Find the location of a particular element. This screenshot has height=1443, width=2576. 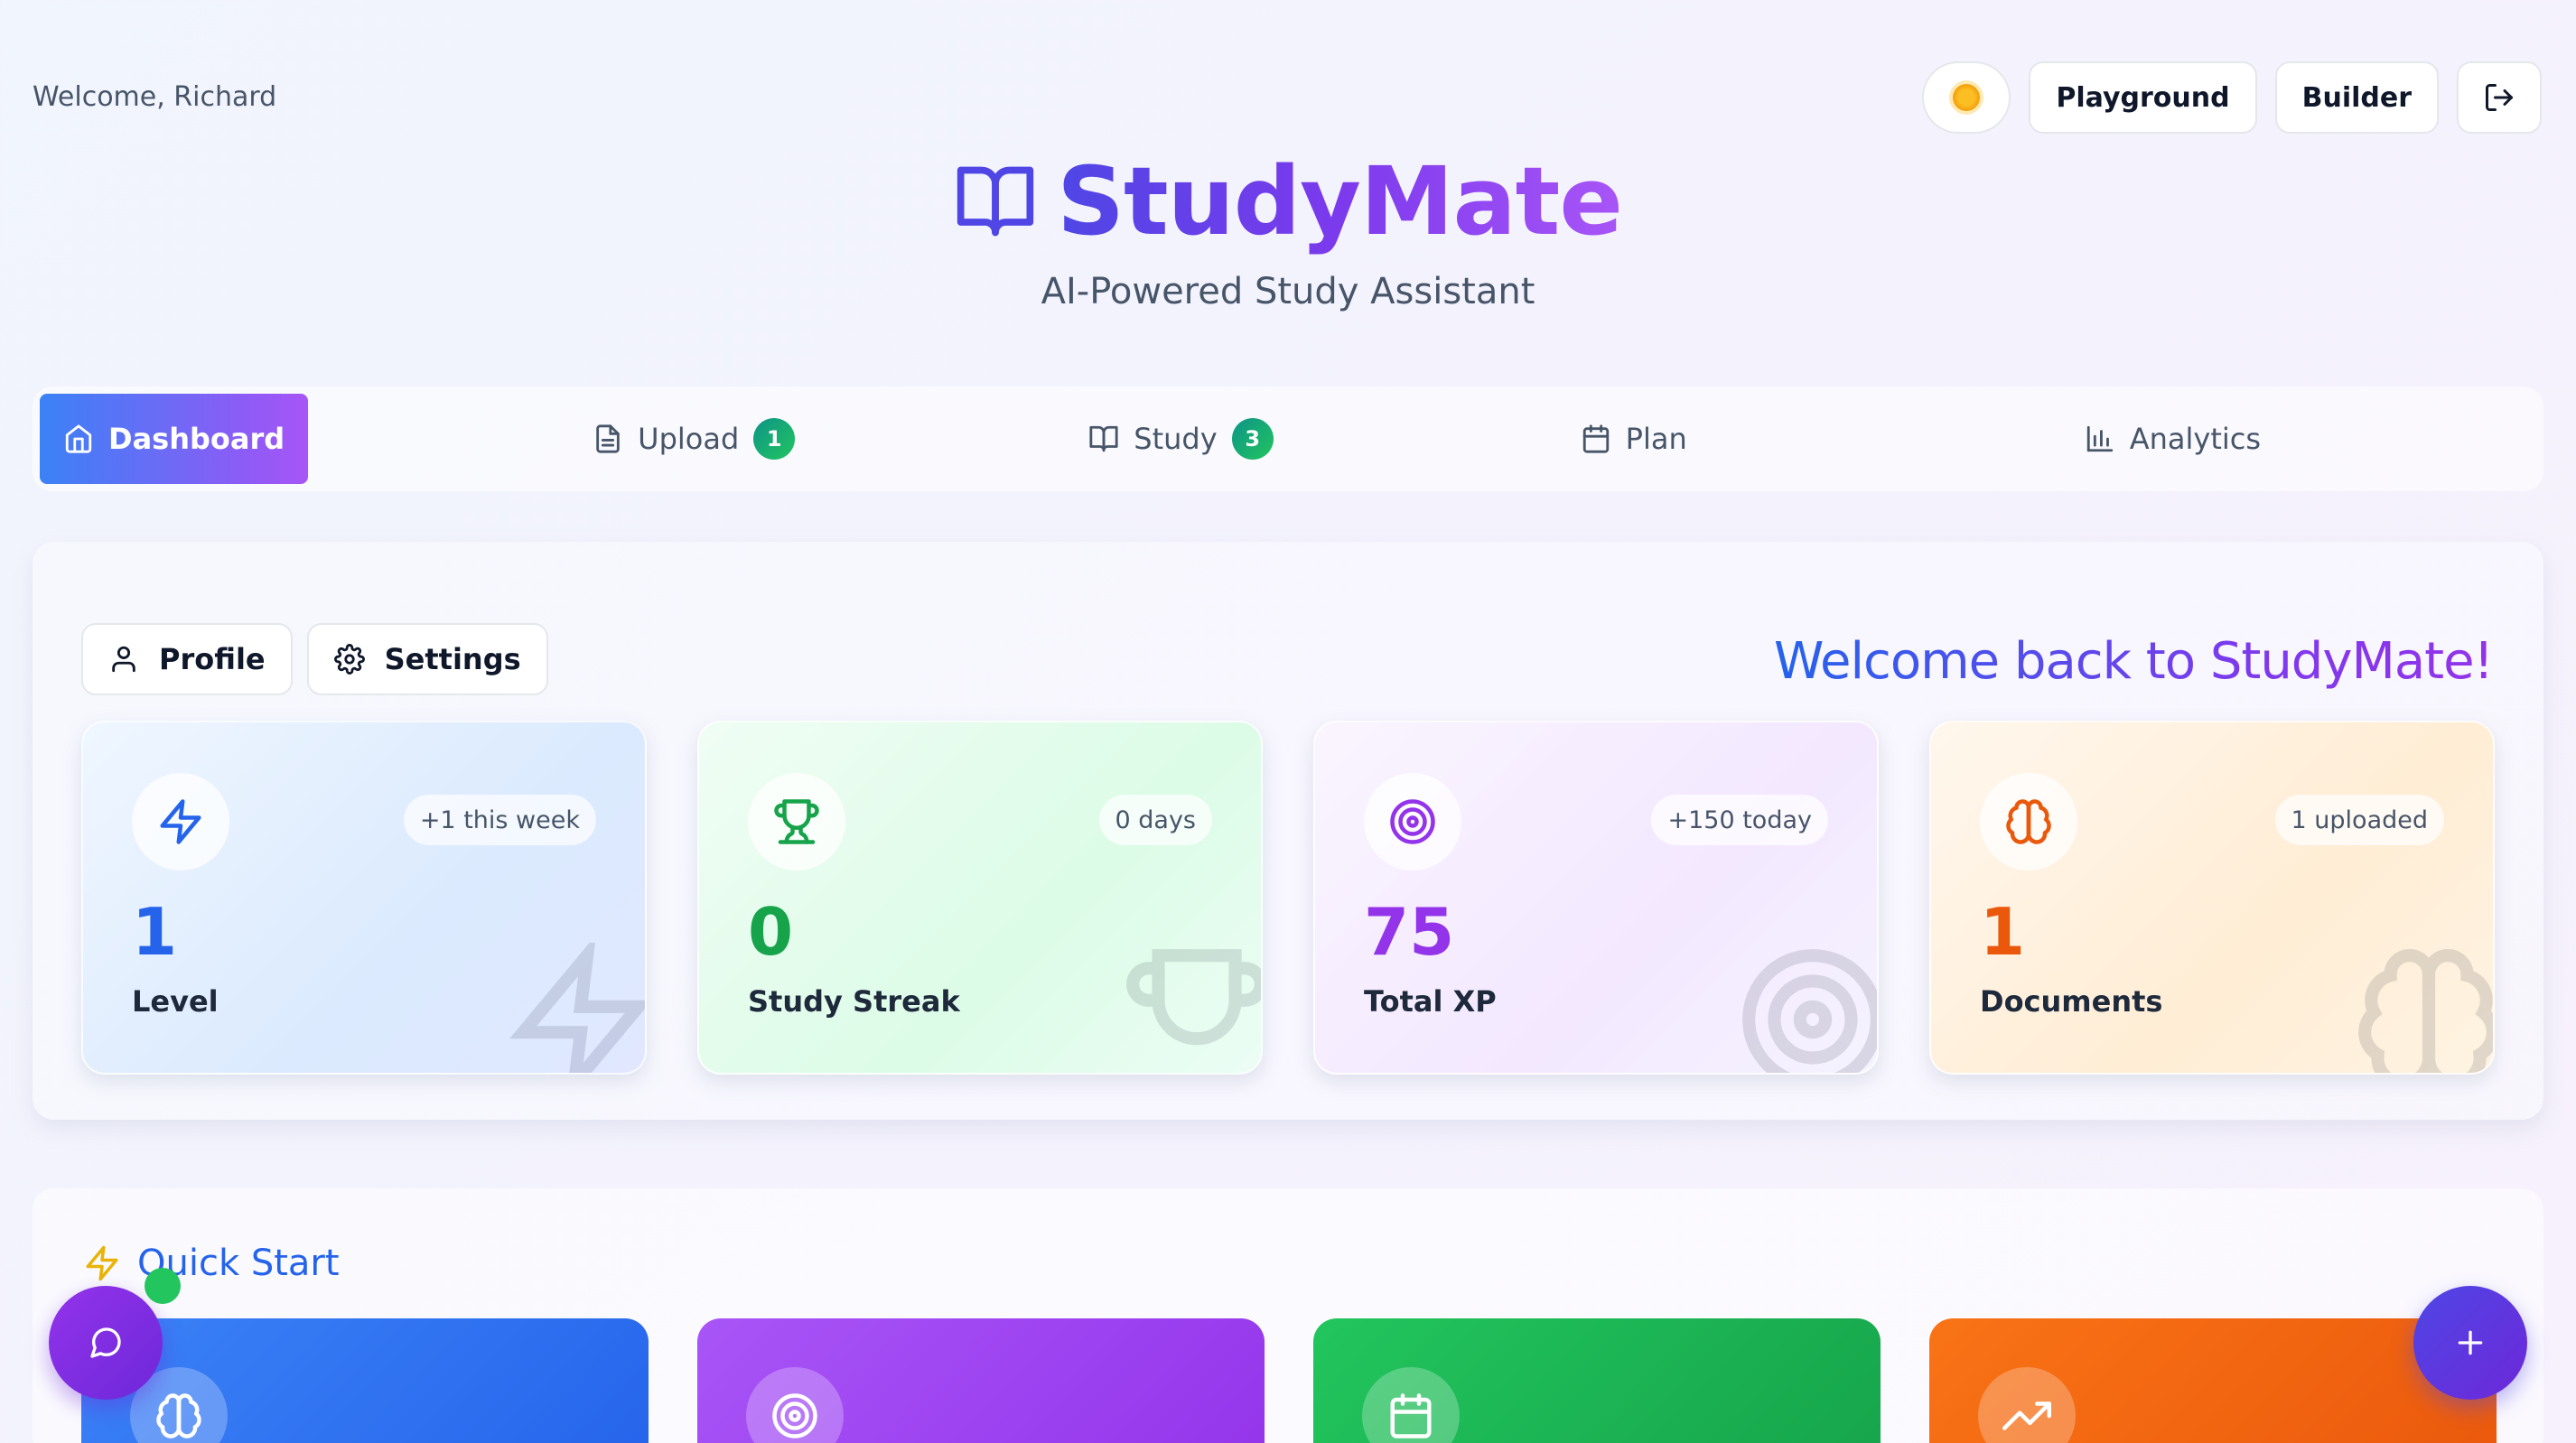

sun-icon is located at coordinates (1967, 97).